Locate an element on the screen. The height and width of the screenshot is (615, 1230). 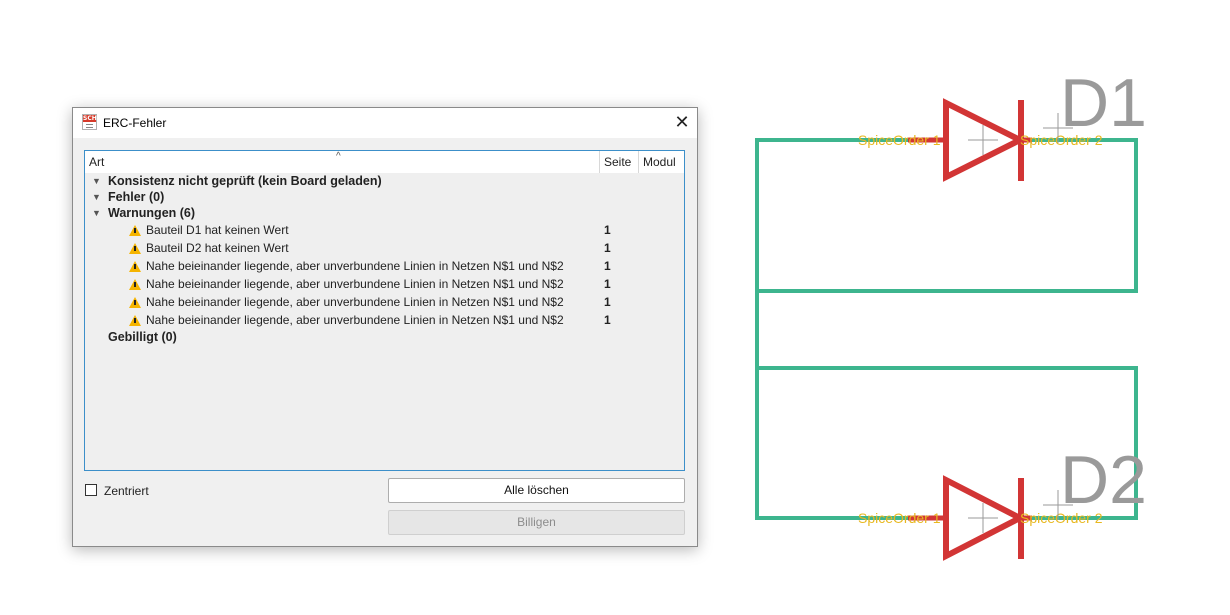
column-seite: Seite is located at coordinates (619, 162).